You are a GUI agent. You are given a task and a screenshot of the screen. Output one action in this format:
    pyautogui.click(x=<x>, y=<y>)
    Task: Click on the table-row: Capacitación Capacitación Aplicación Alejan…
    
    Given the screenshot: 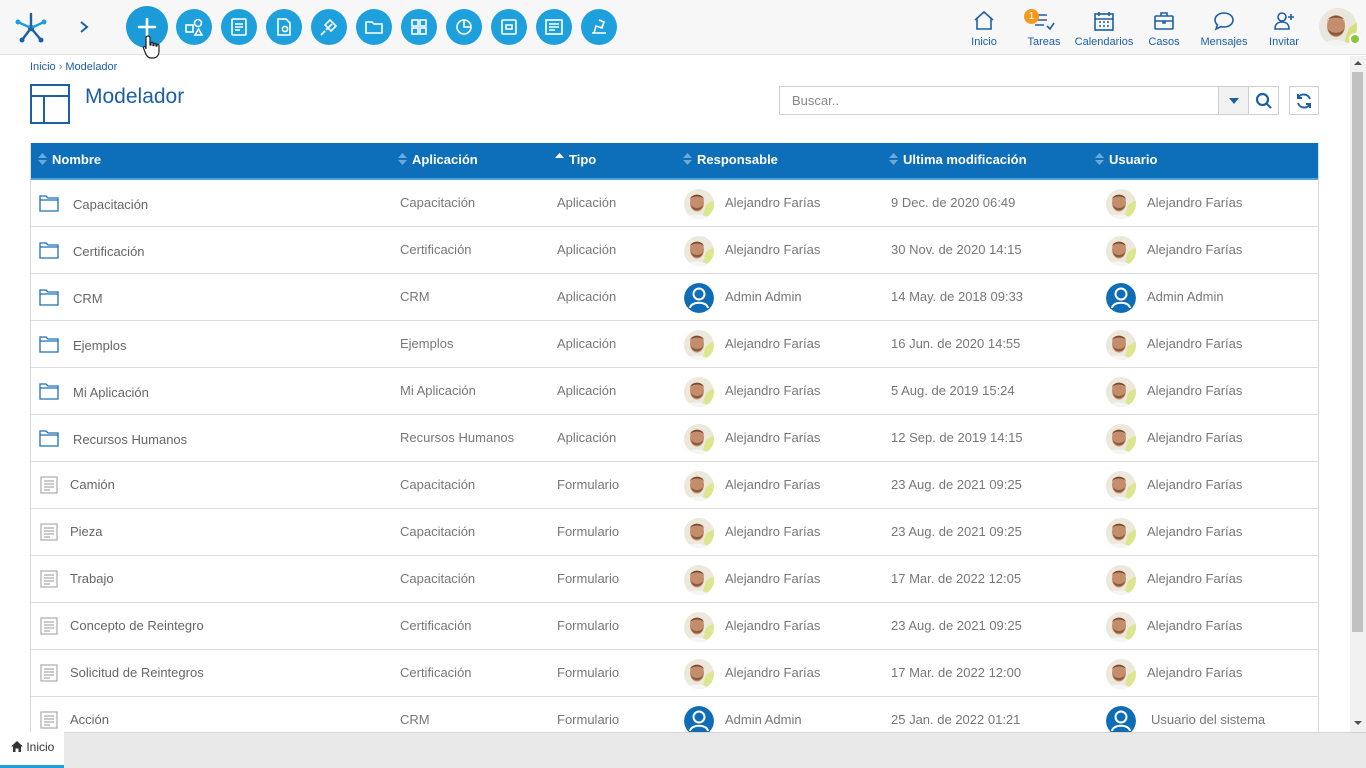 What is the action you would take?
    pyautogui.click(x=674, y=203)
    